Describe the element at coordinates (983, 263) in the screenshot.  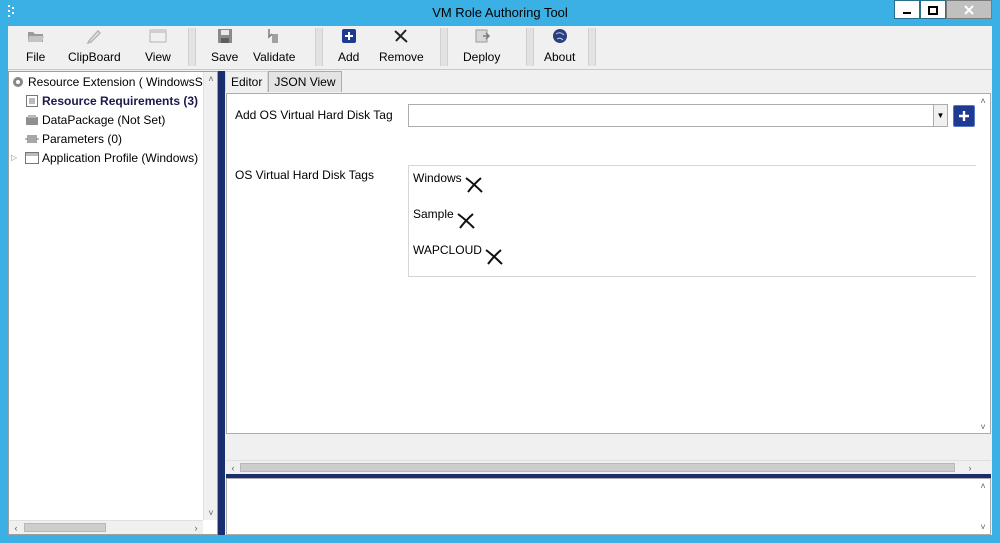
I see `editor-vertical-scrollbar: ˄ ˅` at that location.